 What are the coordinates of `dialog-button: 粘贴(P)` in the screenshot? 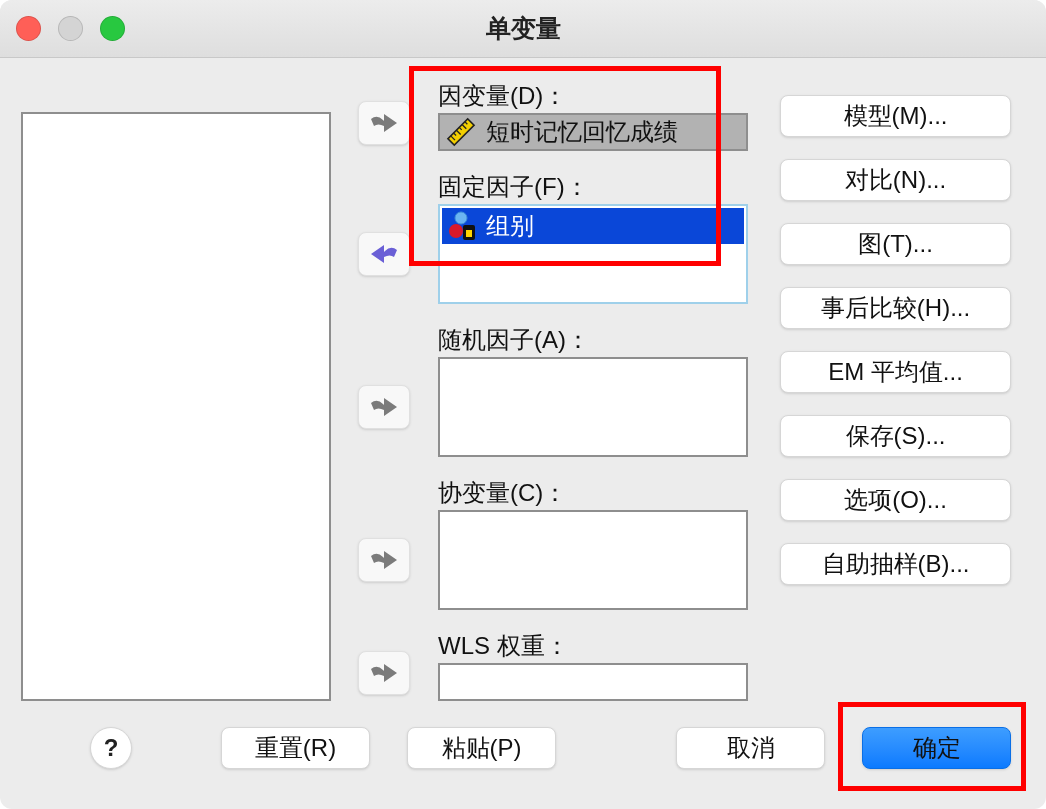 It's located at (481, 748).